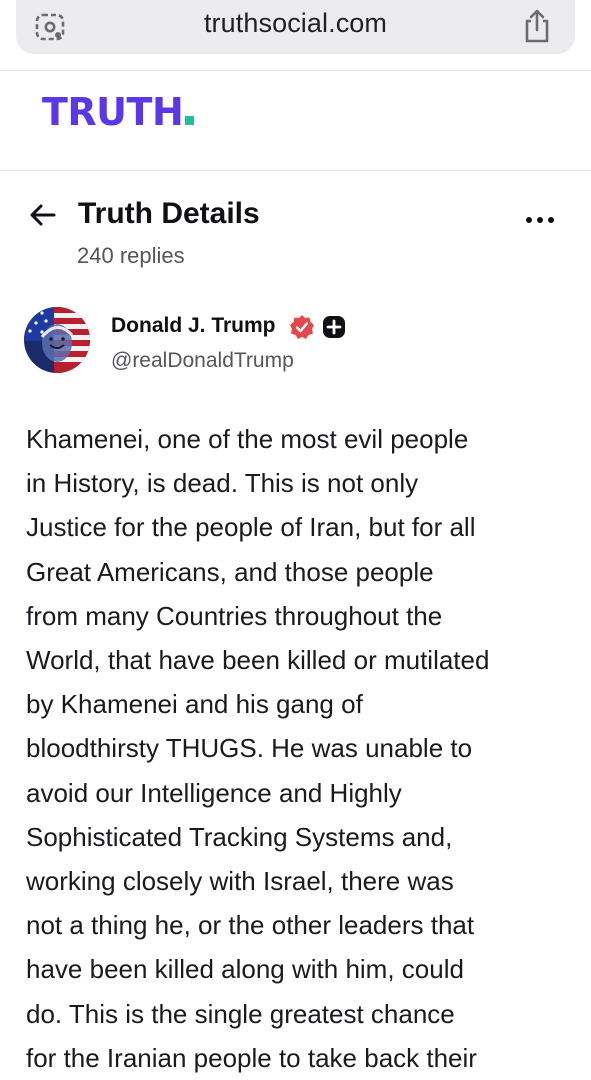 Image resolution: width=591 pixels, height=1080 pixels. Describe the element at coordinates (239, 836) in the screenshot. I see `post-line: Sophisticated Tracking Systems and,` at that location.